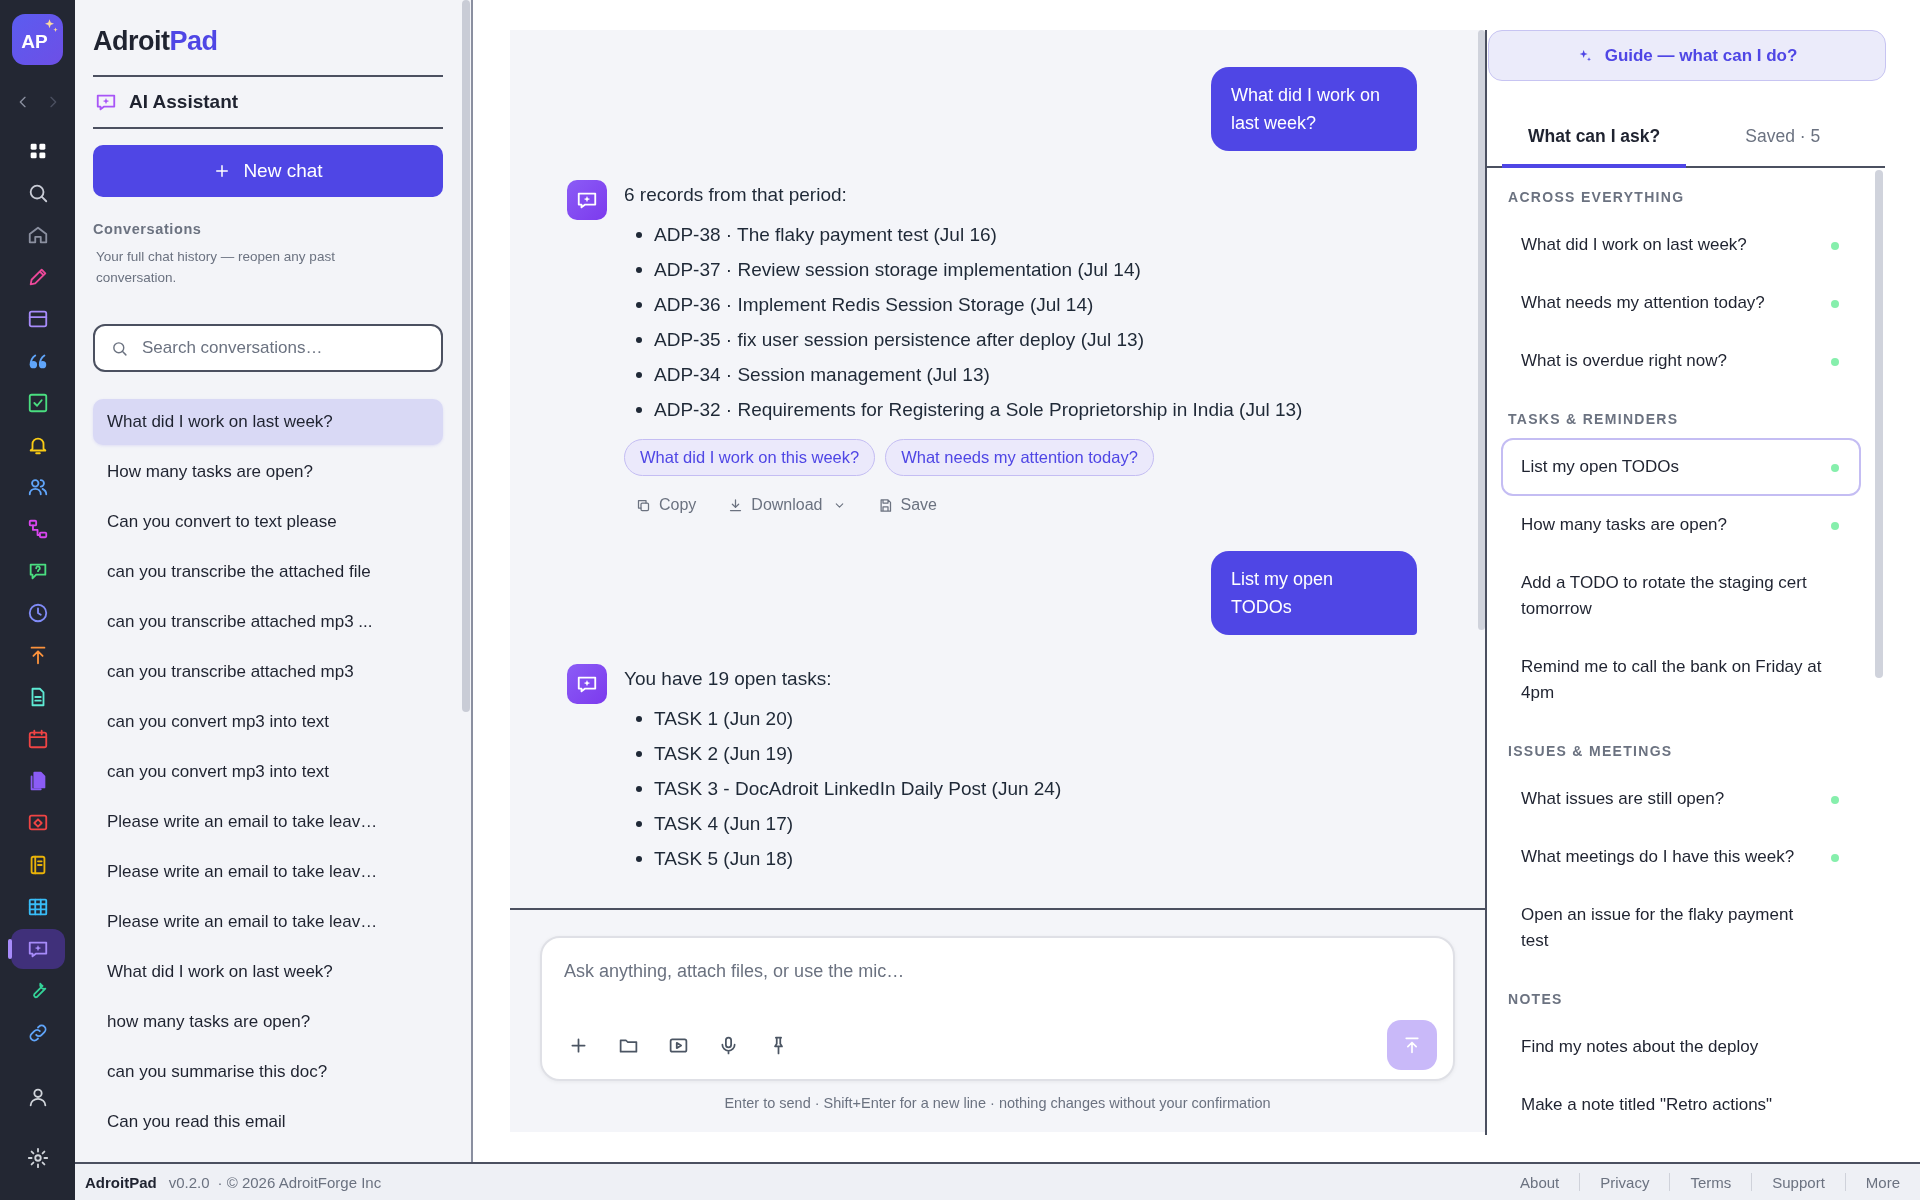 The width and height of the screenshot is (1920, 1200). I want to click on conversation-item: Can you convert to text please, so click(268, 522).